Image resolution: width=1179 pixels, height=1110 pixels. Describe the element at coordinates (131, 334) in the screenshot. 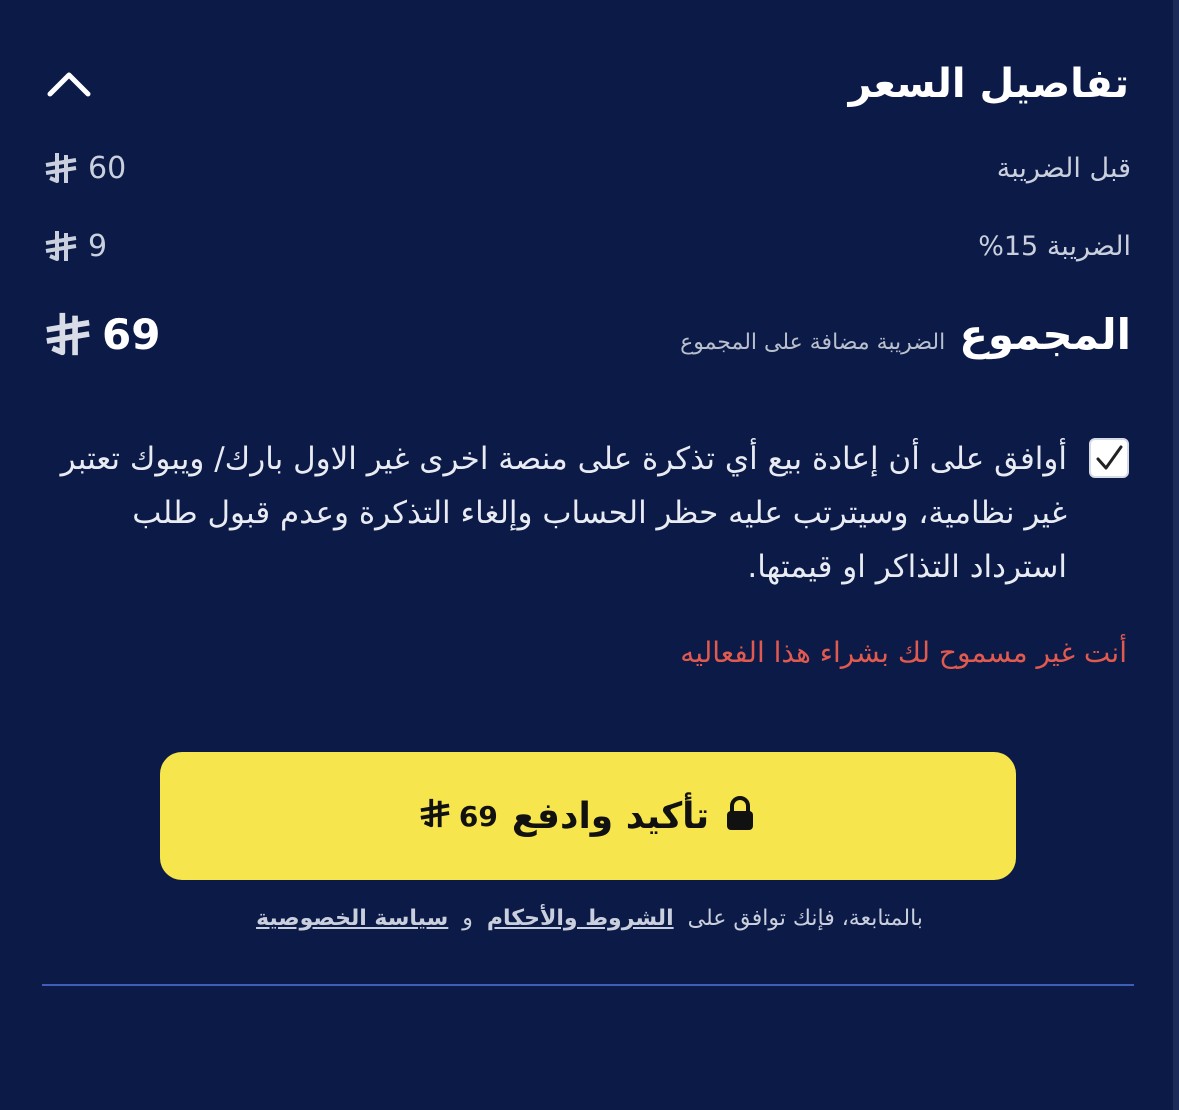

I see `total-value: 69` at that location.